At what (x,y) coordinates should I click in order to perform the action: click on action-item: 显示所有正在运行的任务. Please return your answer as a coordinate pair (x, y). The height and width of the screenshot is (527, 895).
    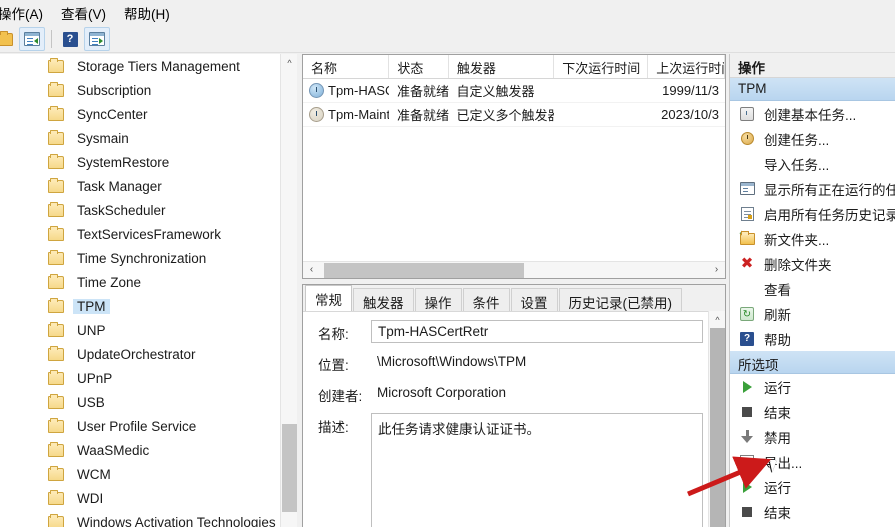
    Looking at the image, I should click on (812, 188).